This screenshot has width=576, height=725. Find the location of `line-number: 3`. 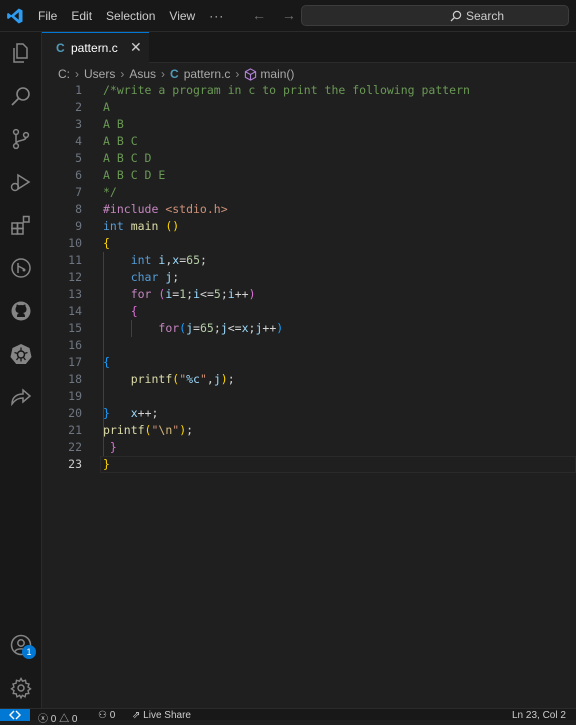

line-number: 3 is located at coordinates (78, 124).